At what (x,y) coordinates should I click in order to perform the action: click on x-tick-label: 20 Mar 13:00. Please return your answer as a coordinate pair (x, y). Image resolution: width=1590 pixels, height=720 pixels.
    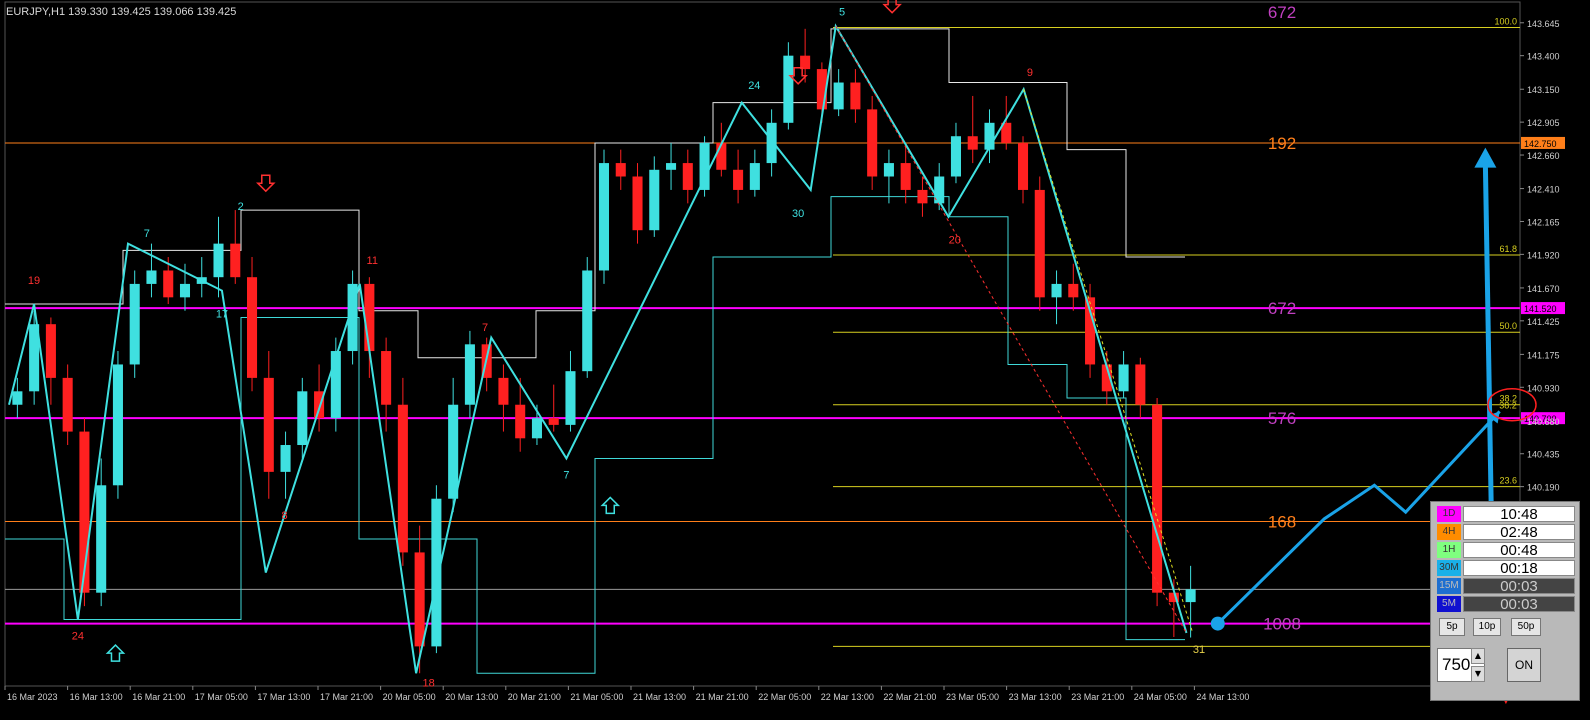
    Looking at the image, I should click on (471, 697).